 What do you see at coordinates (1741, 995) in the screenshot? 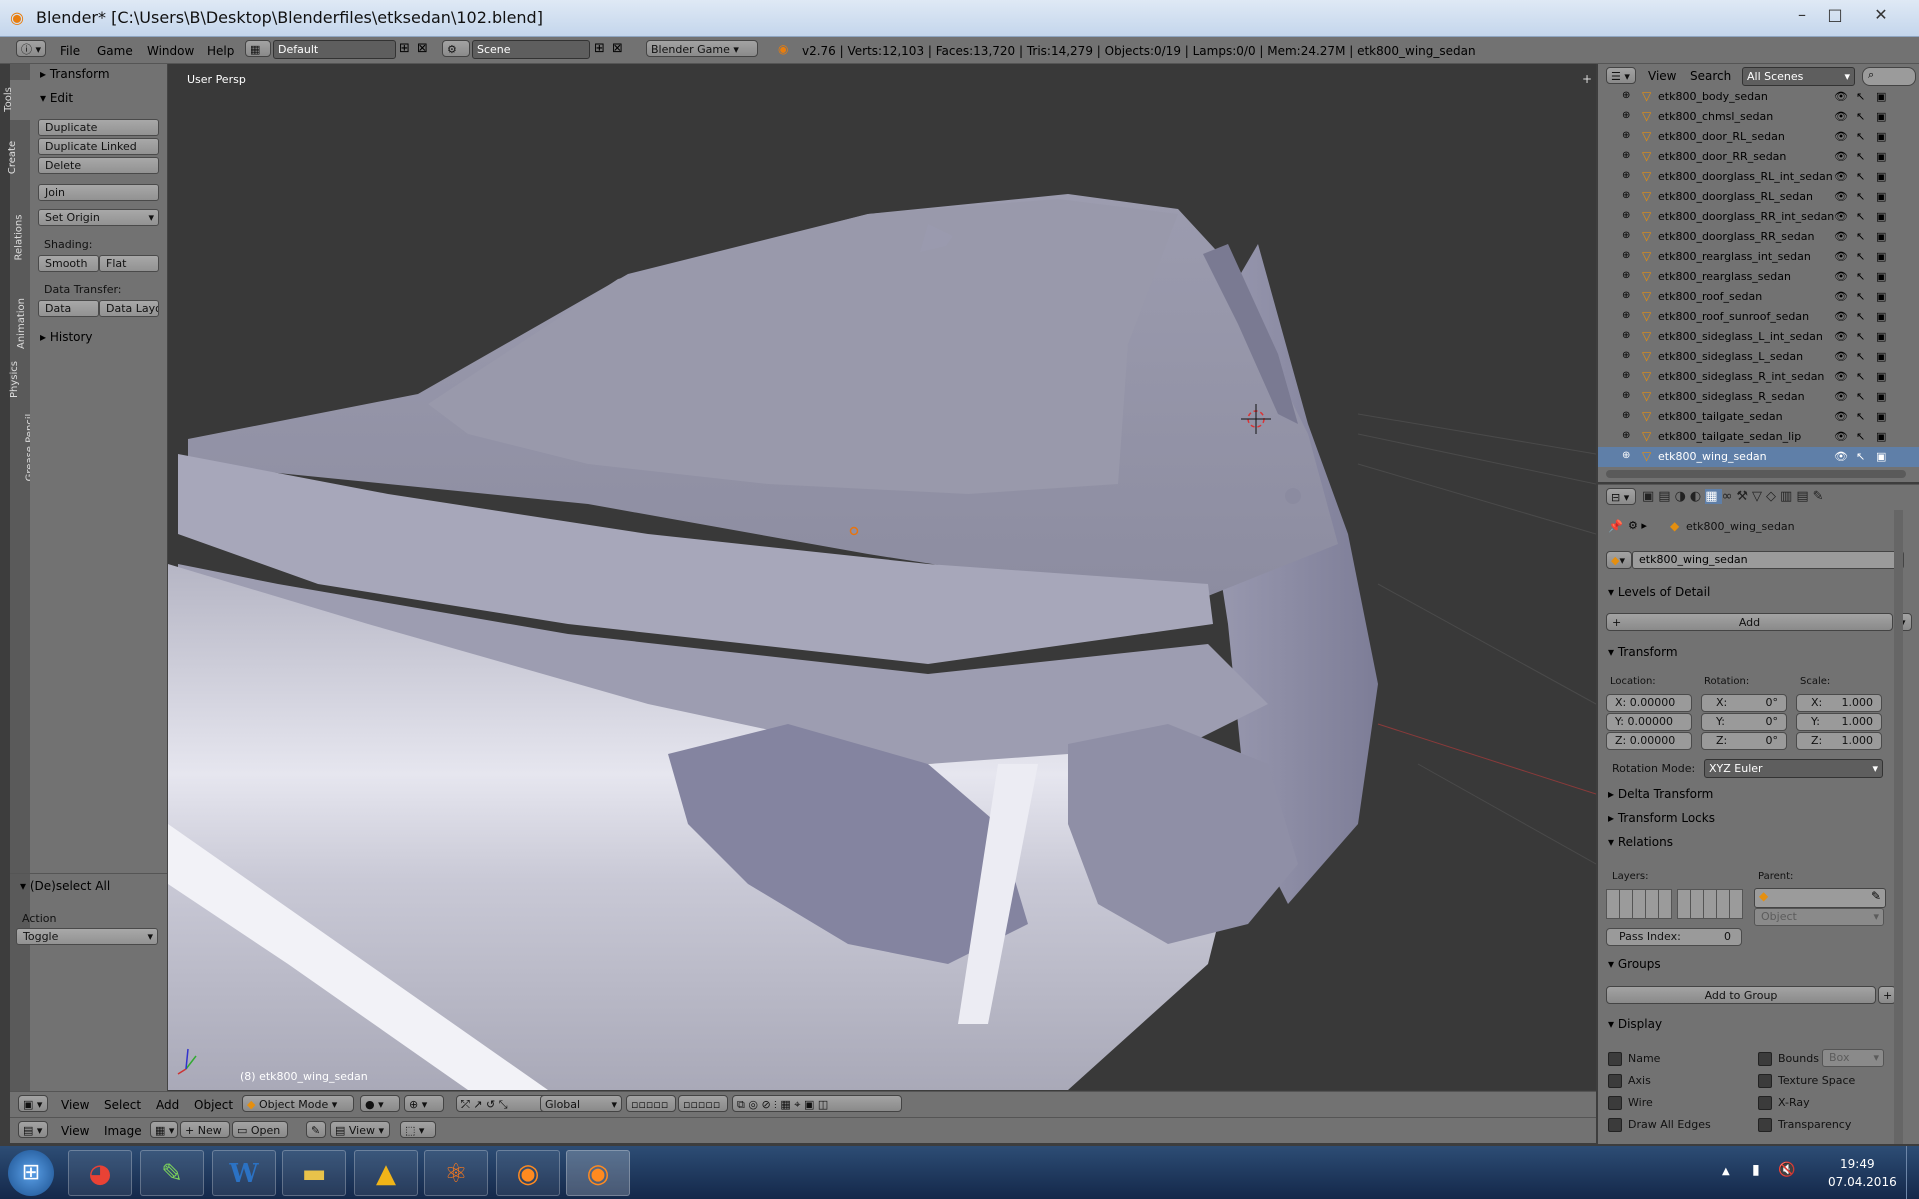
I see `add-to-group-button: Add to Group` at bounding box center [1741, 995].